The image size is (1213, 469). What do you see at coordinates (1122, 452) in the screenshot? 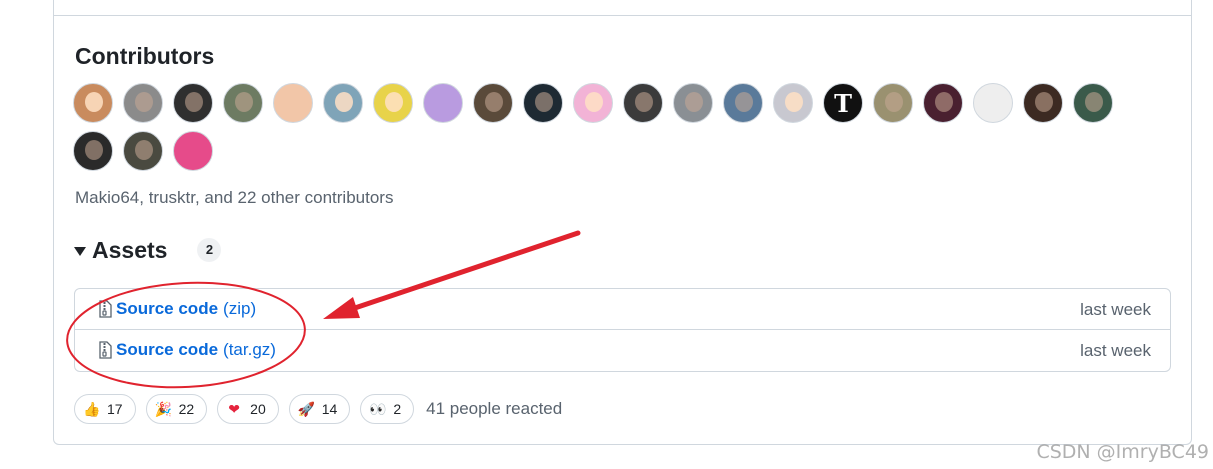
I see `watermark: CSDN @ImryBC49` at bounding box center [1122, 452].